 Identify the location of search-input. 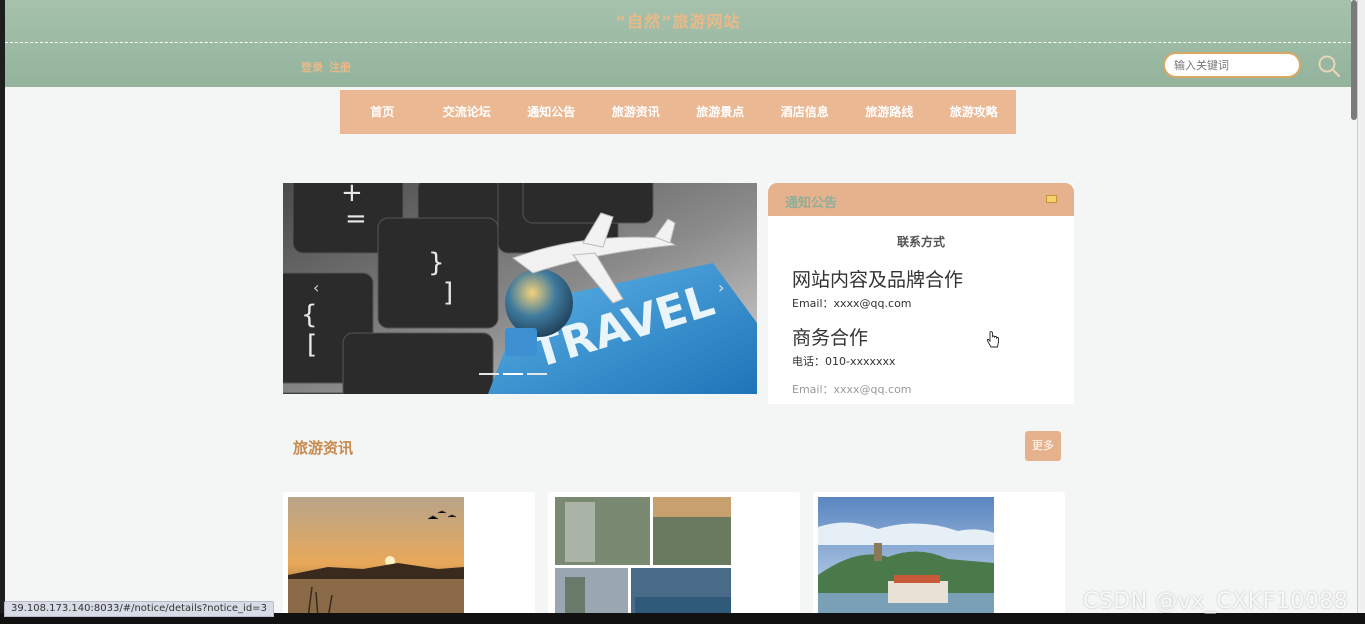
(1232, 65).